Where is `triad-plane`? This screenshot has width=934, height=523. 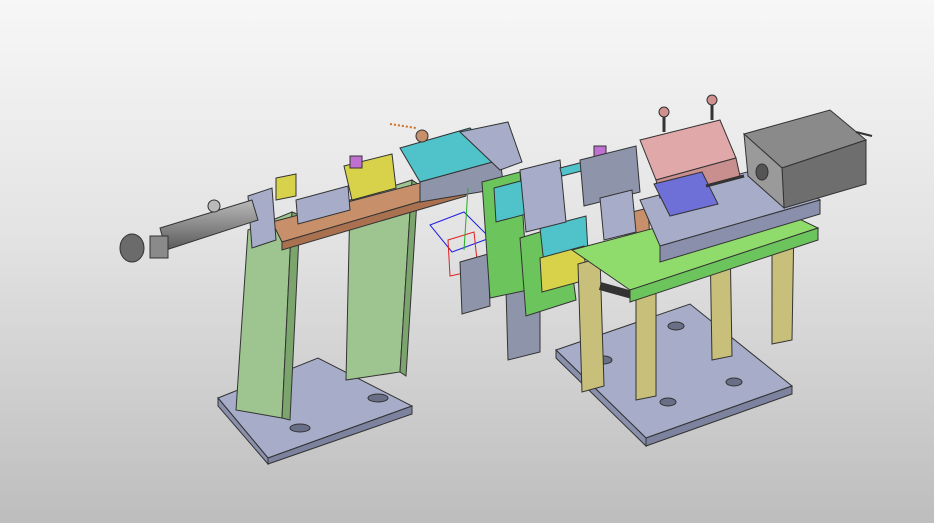 triad-plane is located at coordinates (460, 232).